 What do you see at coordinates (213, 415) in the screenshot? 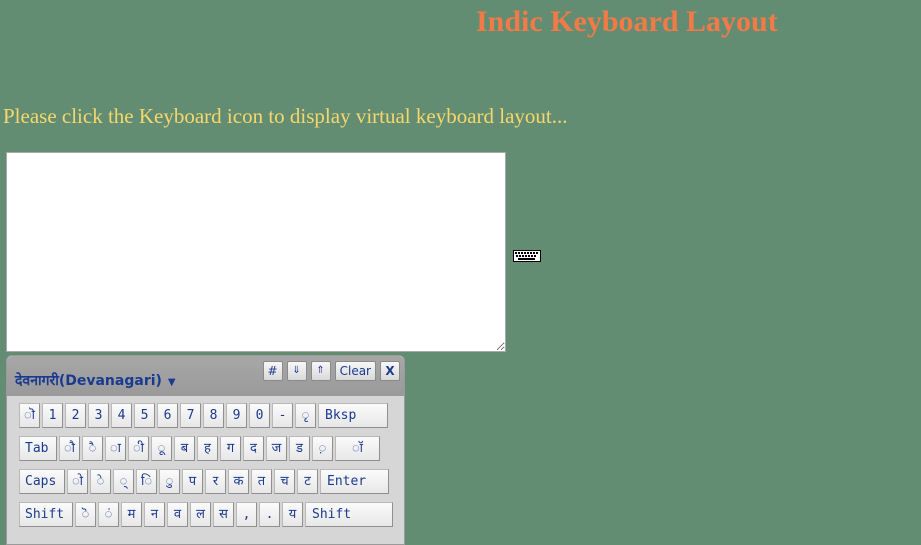
I see `key: 8` at bounding box center [213, 415].